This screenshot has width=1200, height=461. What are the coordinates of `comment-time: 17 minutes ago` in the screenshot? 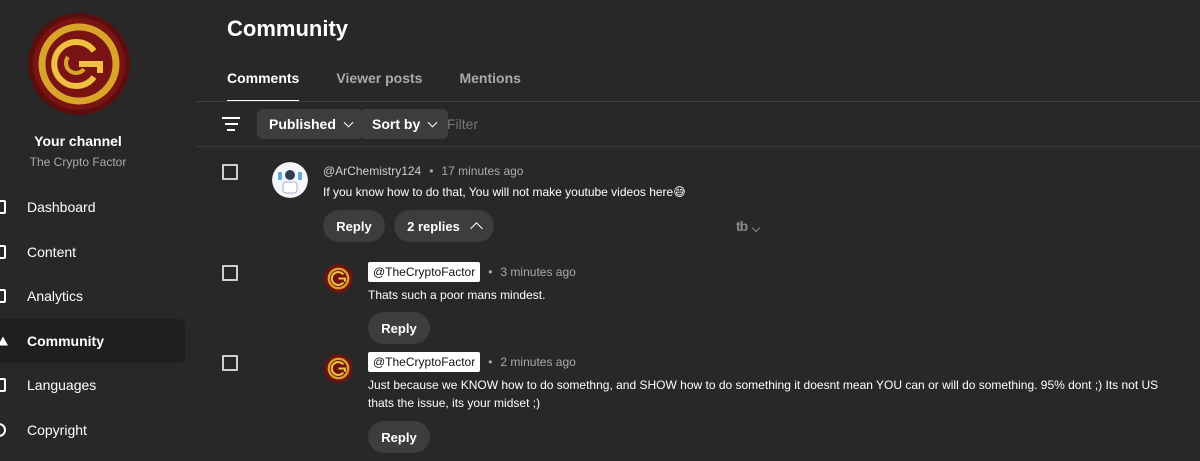 It's located at (482, 171).